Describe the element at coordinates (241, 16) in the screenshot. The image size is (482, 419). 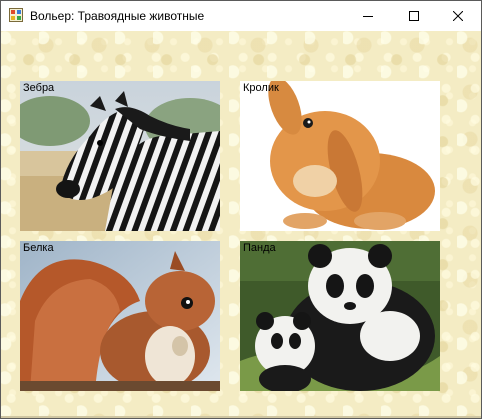
I see `title-bar: Вольер: Травоядные животные` at that location.